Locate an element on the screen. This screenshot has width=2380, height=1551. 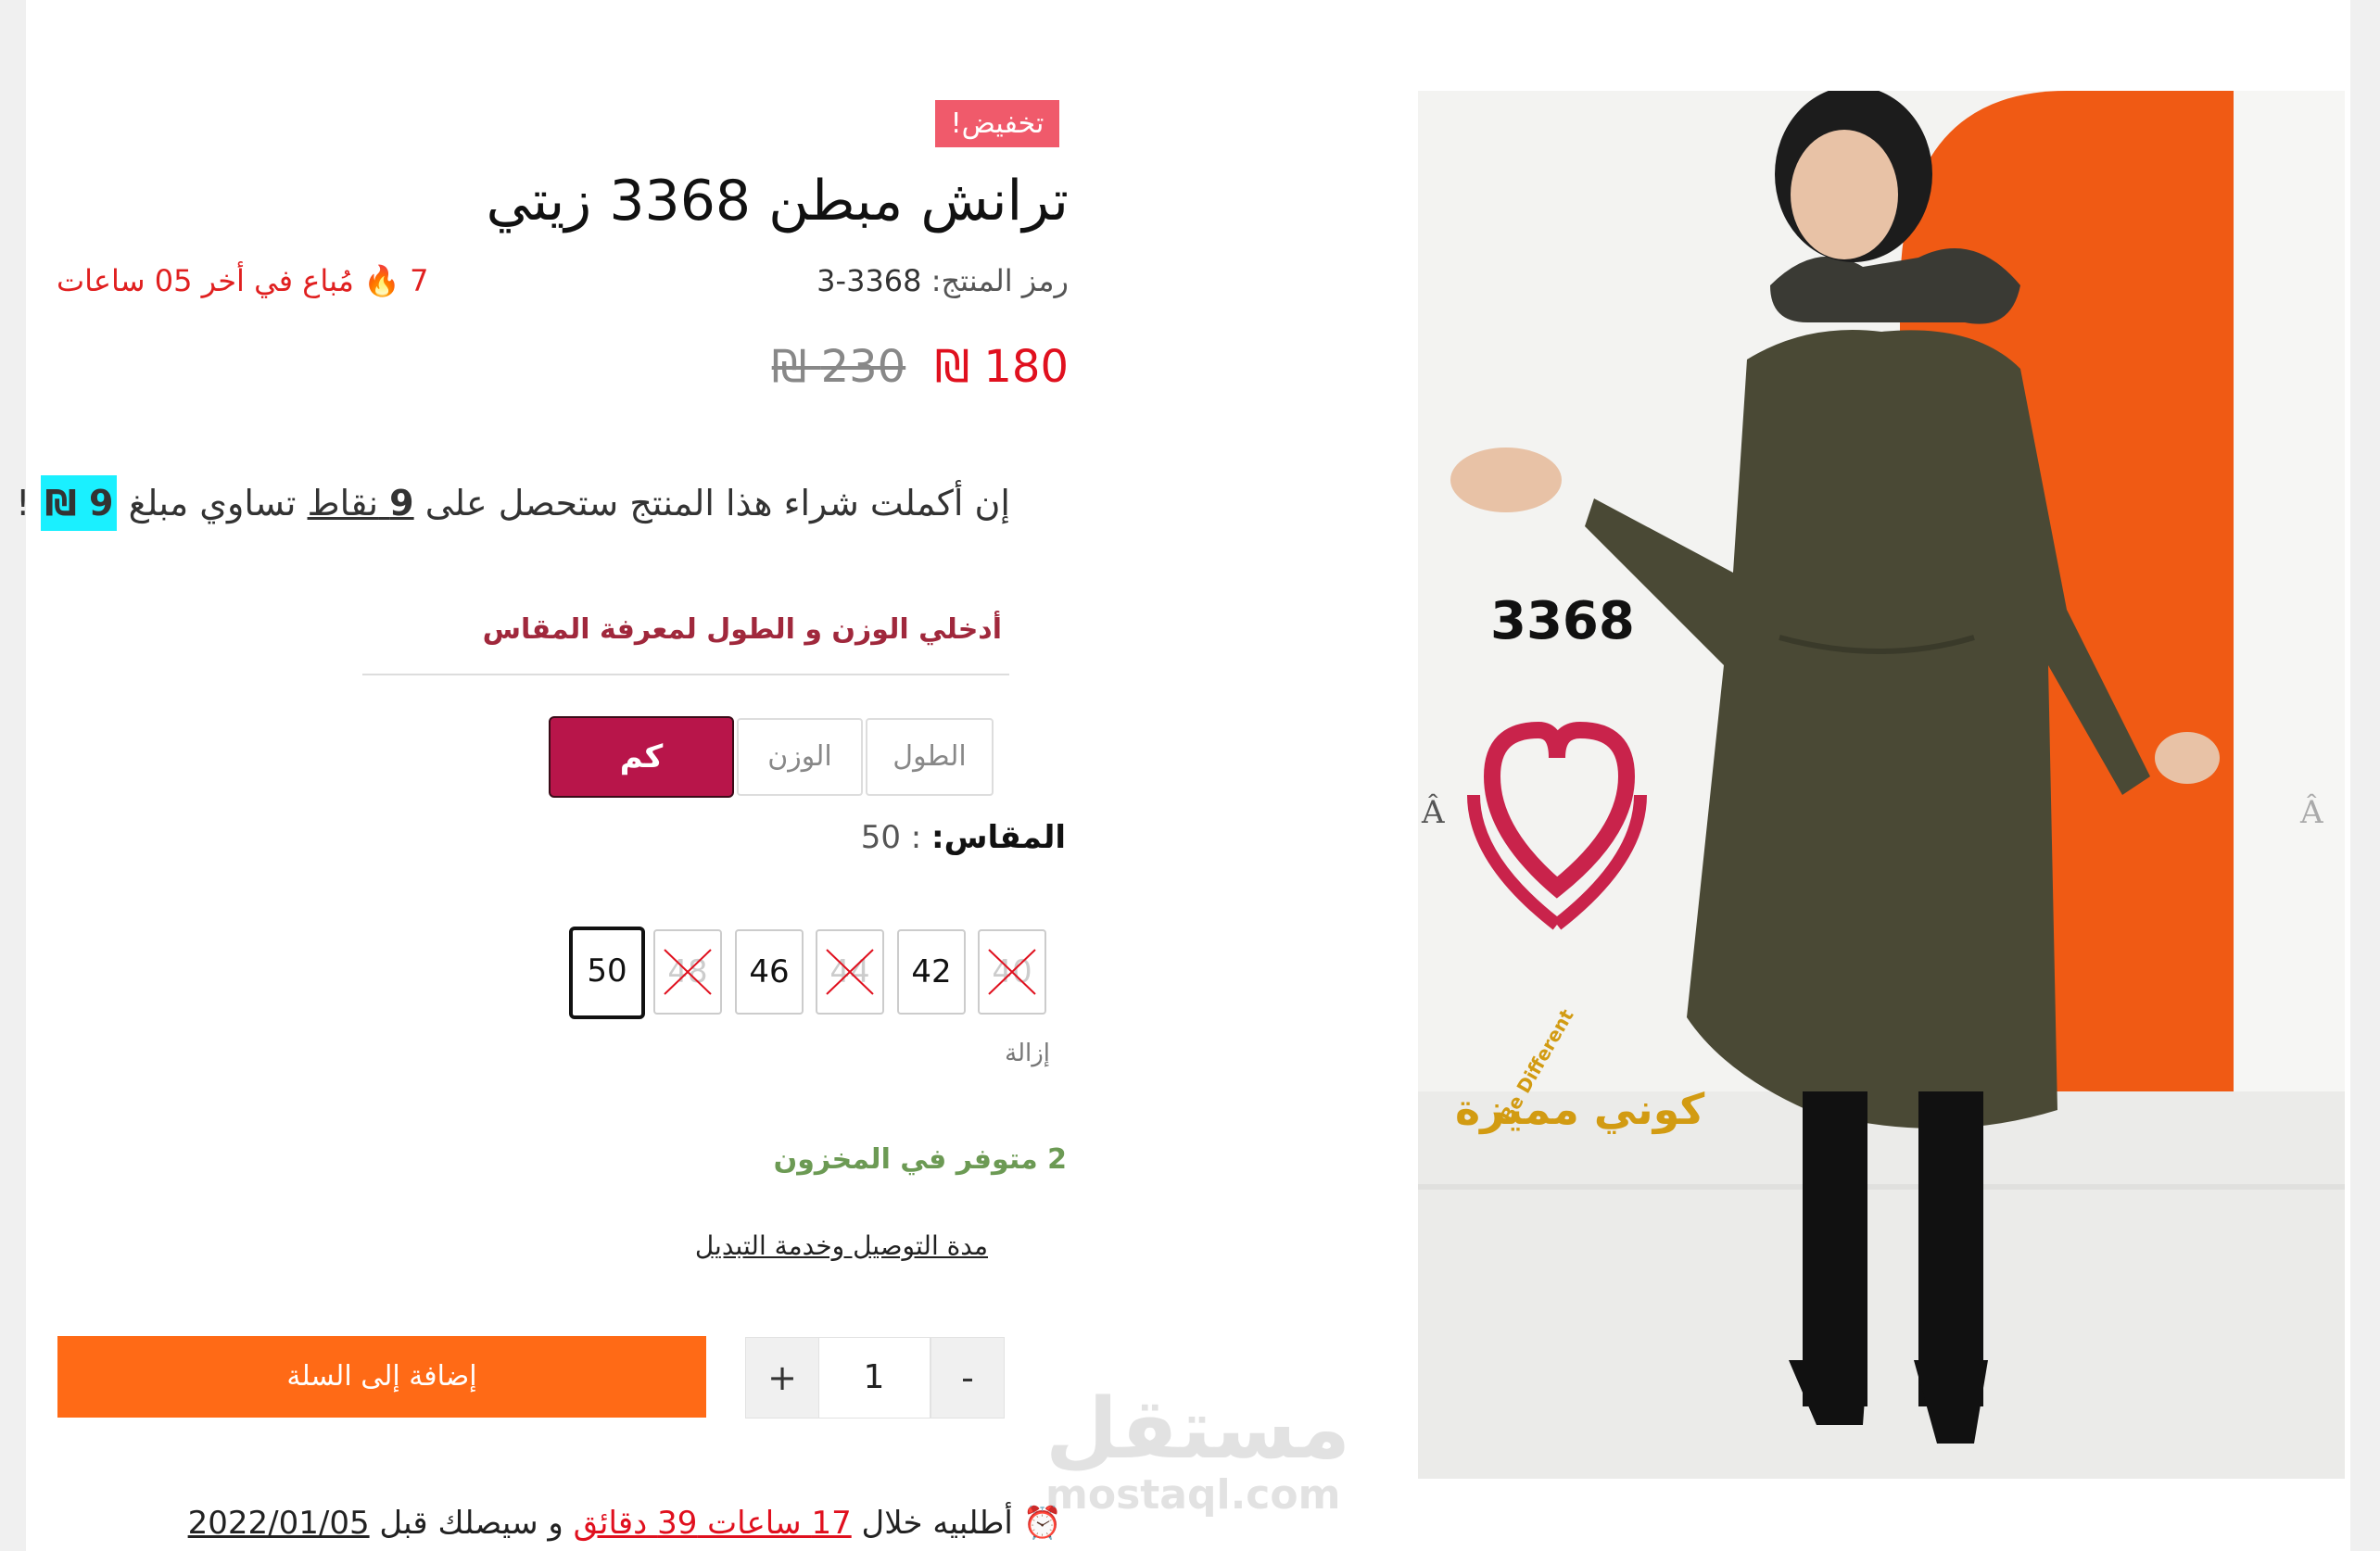
points-amount: 9 نقاط is located at coordinates (361, 503).